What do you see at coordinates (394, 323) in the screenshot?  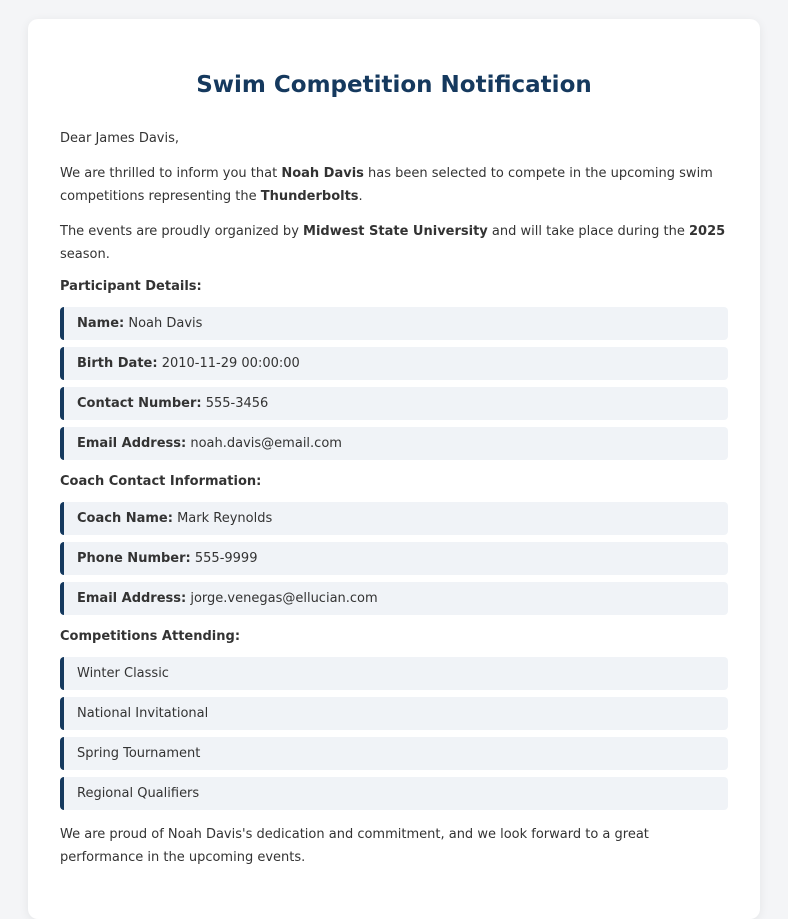 I see `participant-name-item: Name: Noah Davis` at bounding box center [394, 323].